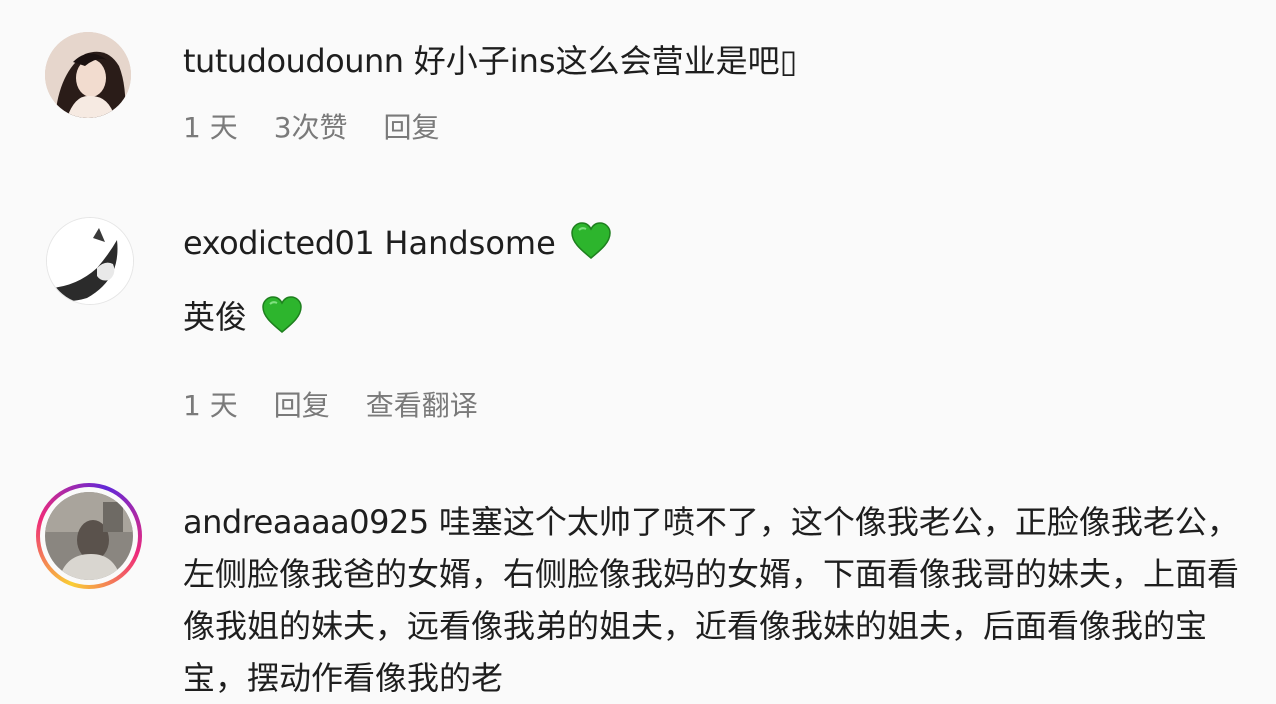 Image resolution: width=1276 pixels, height=704 pixels. I want to click on see-translation-button: 查看翻译, so click(422, 404).